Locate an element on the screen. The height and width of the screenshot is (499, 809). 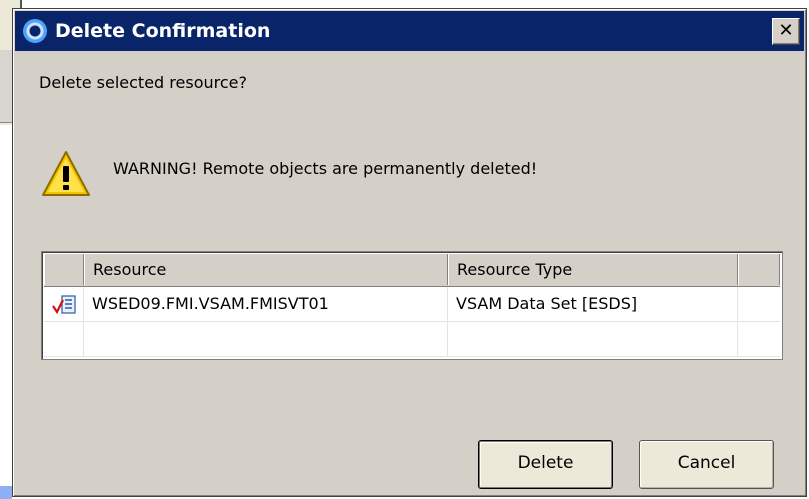
row-icon-cell is located at coordinates (64, 304).